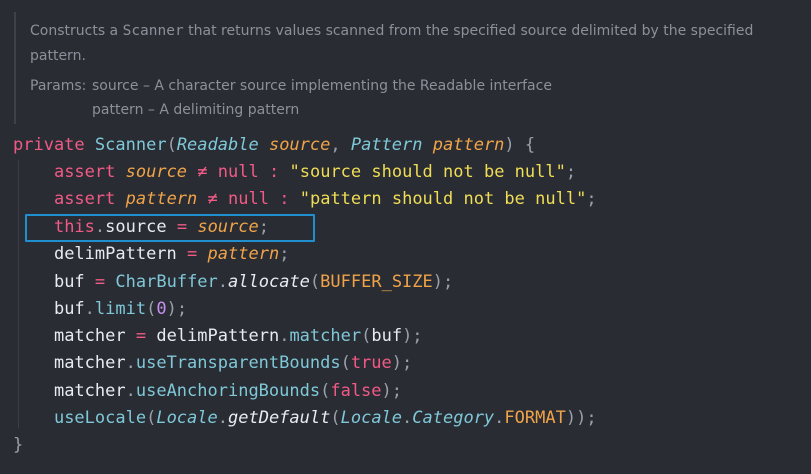 This screenshot has width=811, height=474. Describe the element at coordinates (386, 145) in the screenshot. I see `type-pattern: Pattern` at that location.